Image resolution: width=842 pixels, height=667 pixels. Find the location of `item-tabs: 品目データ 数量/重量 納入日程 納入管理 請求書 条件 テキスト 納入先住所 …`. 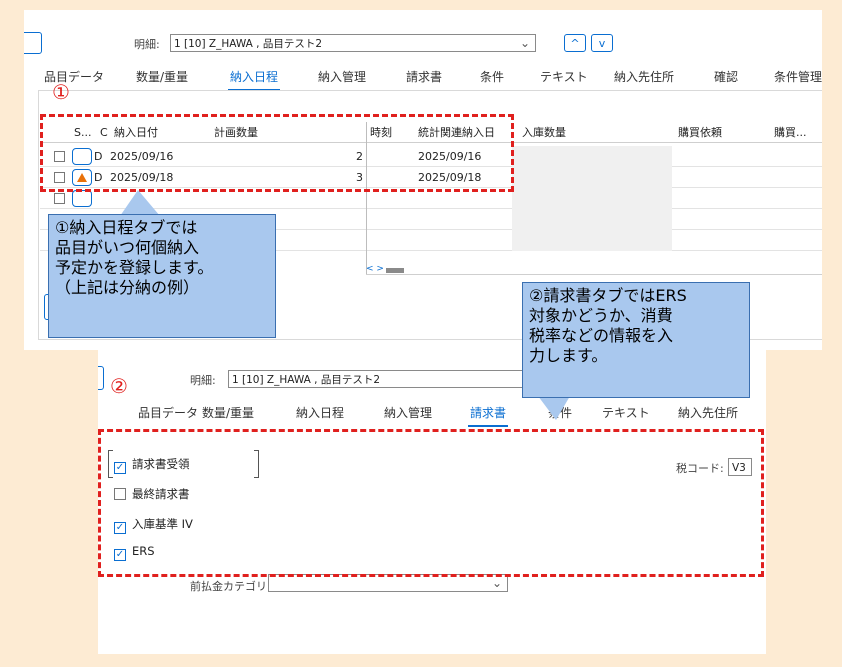

item-tabs: 品目データ 数量/重量 納入日程 納入管理 請求書 条件 テキスト 納入先住所 … is located at coordinates (423, 79).